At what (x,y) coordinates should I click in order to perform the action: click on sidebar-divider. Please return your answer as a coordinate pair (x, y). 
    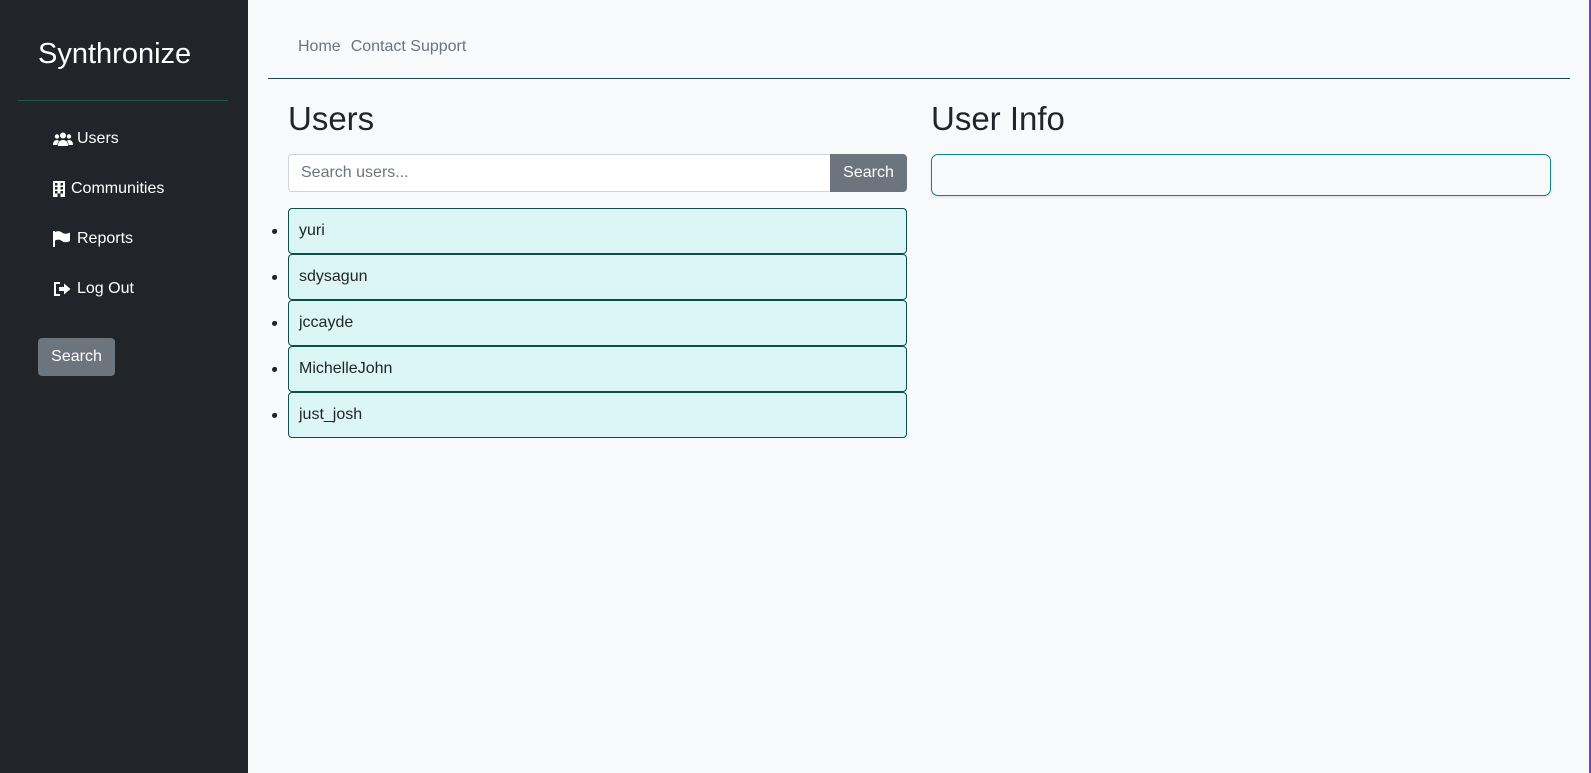
    Looking at the image, I should click on (123, 100).